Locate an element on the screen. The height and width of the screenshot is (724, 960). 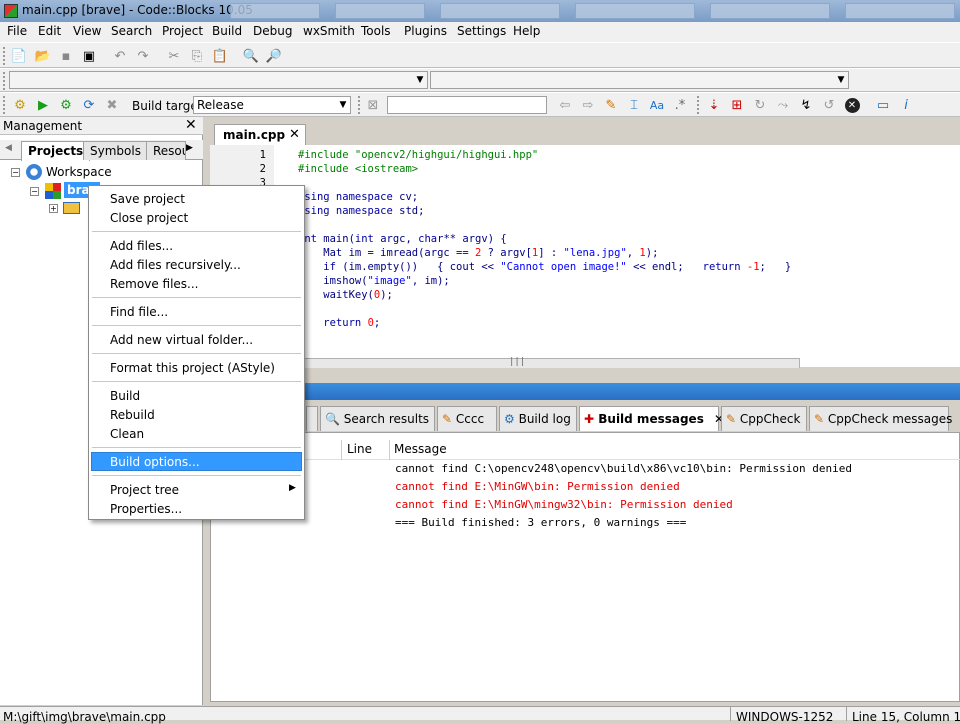
menu-item-rebuild: Rebuild is located at coordinates (132, 415).